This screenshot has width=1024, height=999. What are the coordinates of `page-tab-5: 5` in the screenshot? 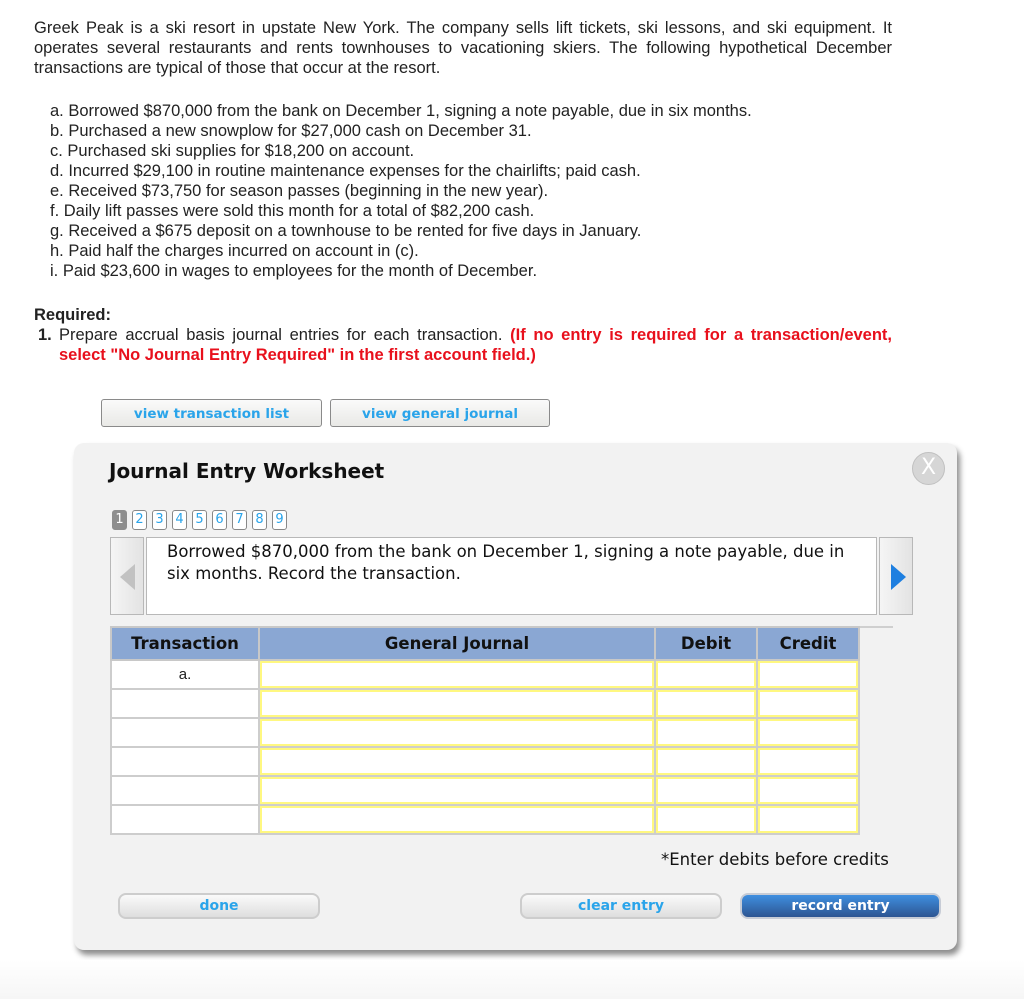 It's located at (199, 520).